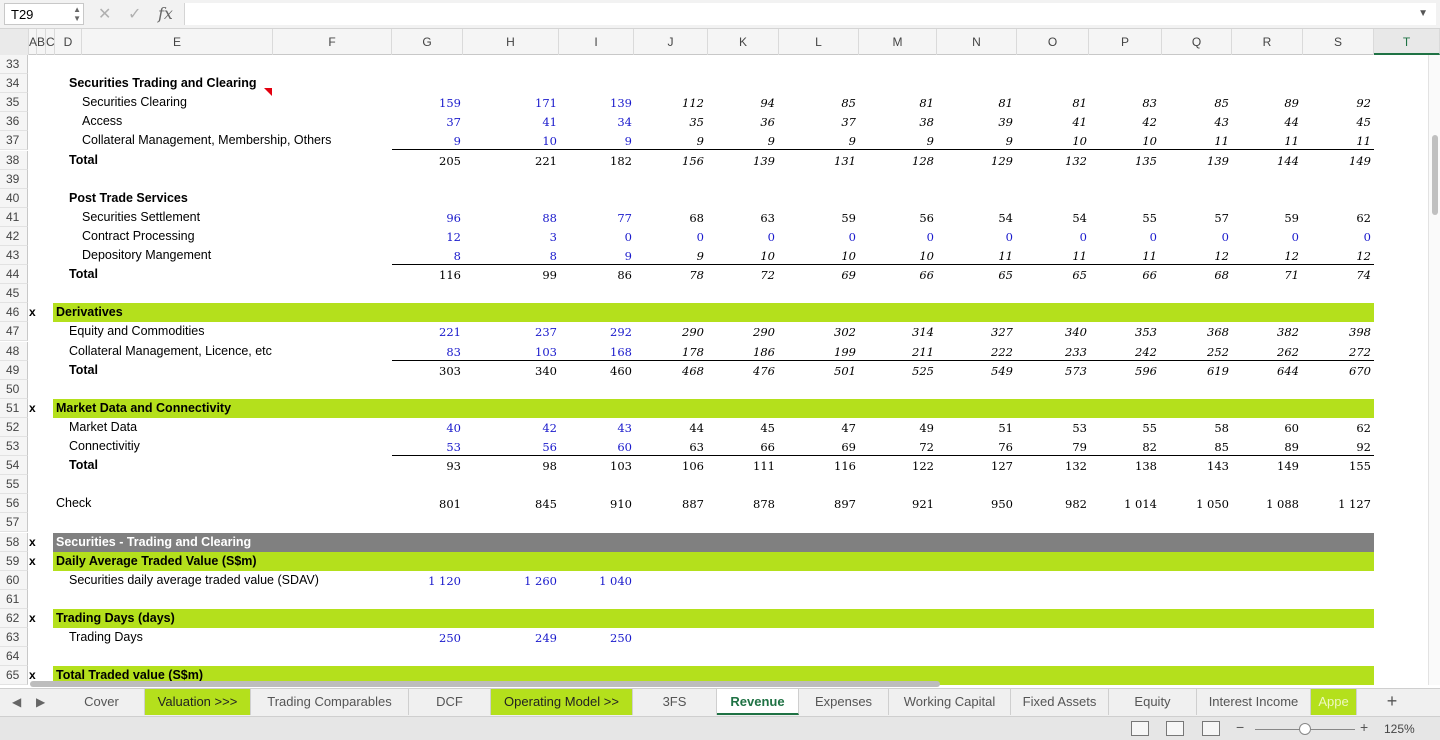 The height and width of the screenshot is (740, 1440). I want to click on cell-value: 910, so click(597, 504).